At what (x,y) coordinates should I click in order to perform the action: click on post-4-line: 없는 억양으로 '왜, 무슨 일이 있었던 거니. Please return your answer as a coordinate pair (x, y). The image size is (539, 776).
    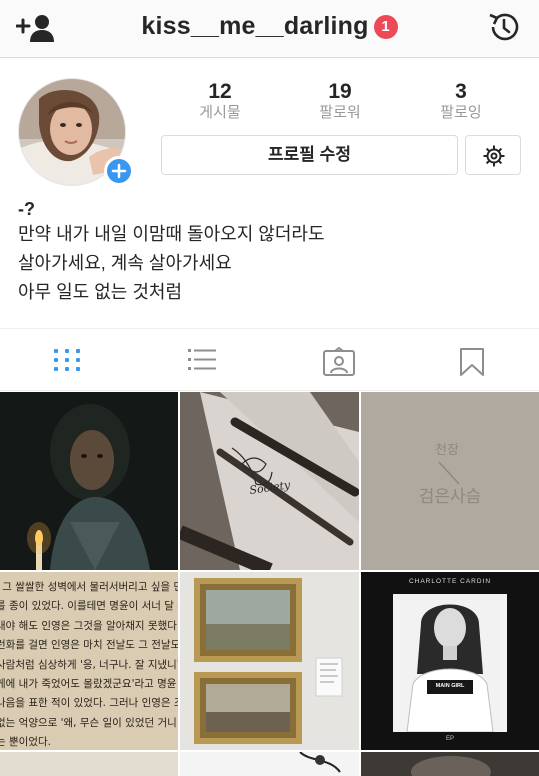
    Looking at the image, I should click on (88, 722).